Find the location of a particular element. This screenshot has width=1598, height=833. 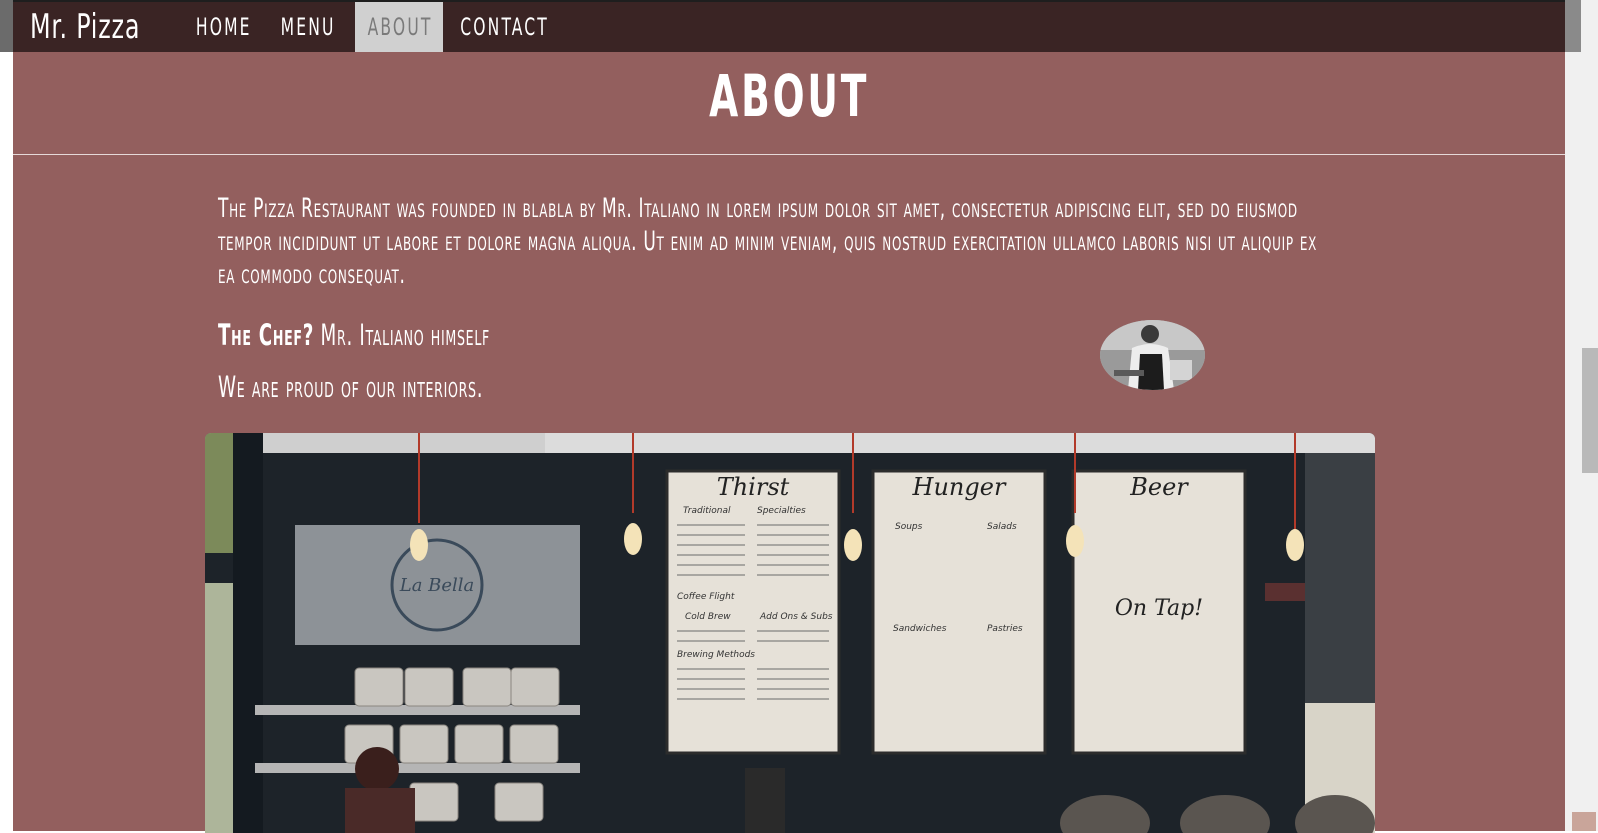

thirst-coffee-flight: Coffee Flight is located at coordinates (706, 597).